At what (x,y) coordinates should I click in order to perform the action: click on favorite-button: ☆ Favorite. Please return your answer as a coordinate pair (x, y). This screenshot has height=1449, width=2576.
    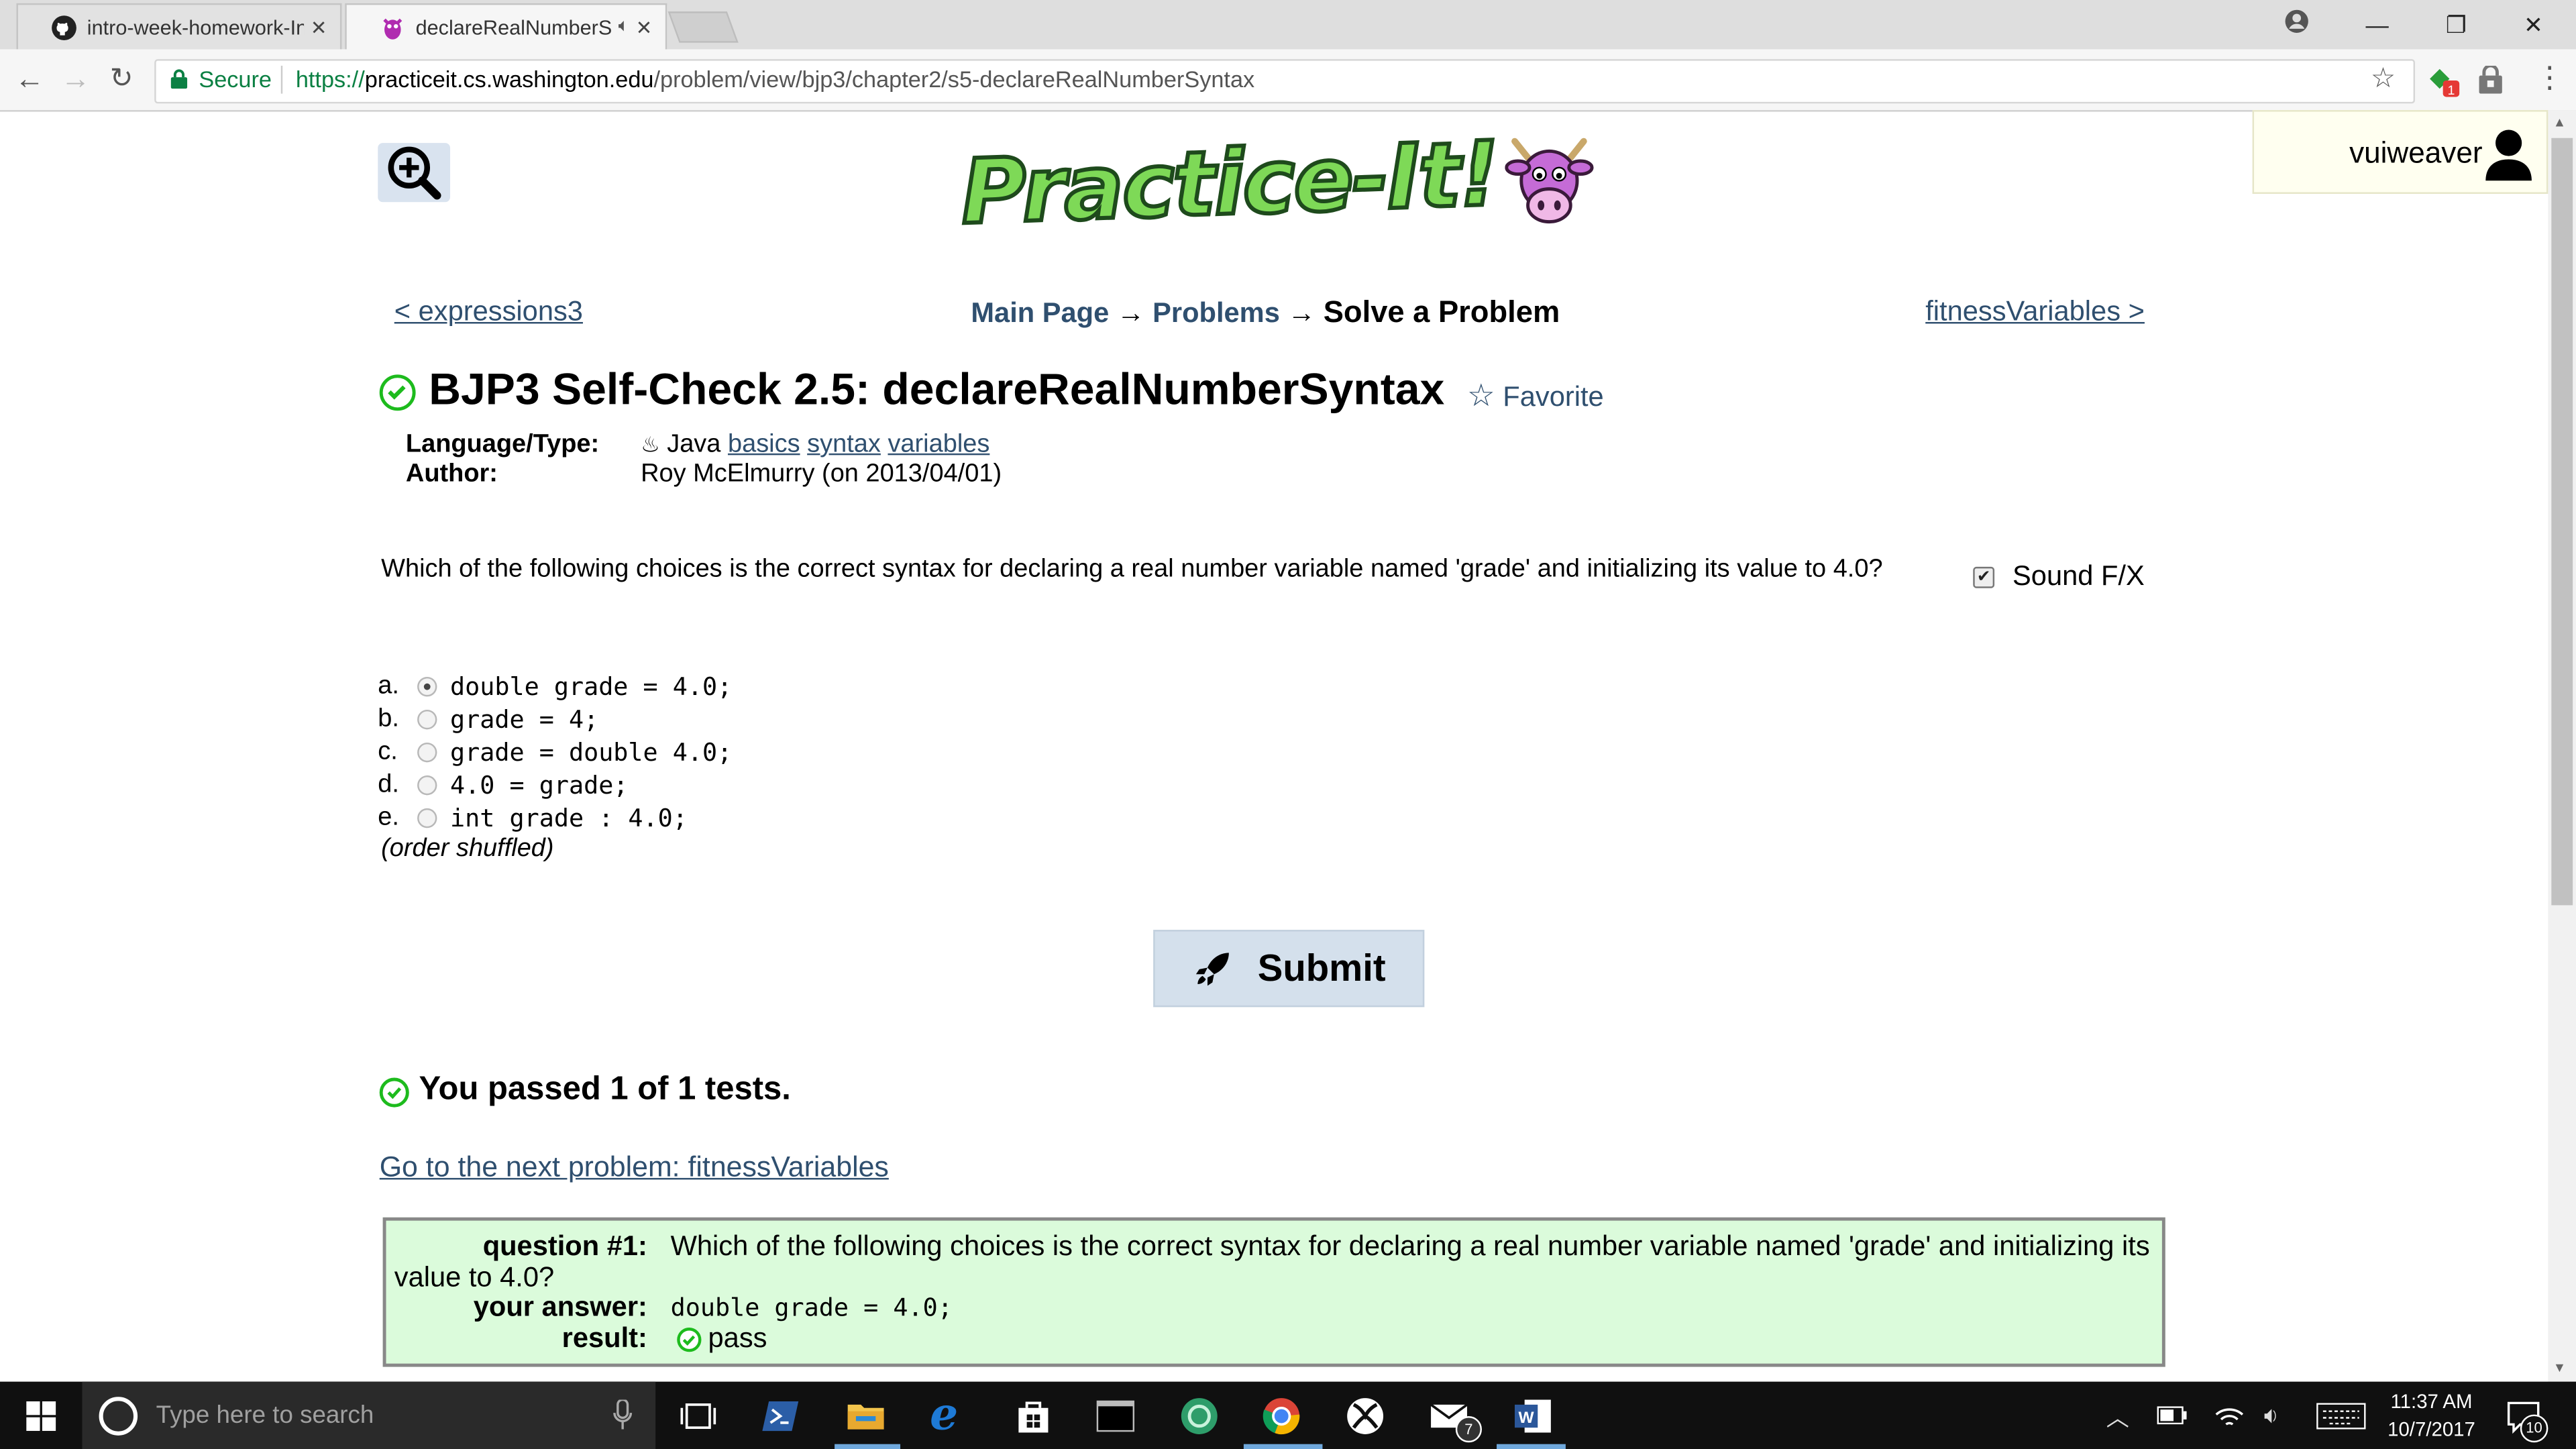
    Looking at the image, I should click on (1535, 396).